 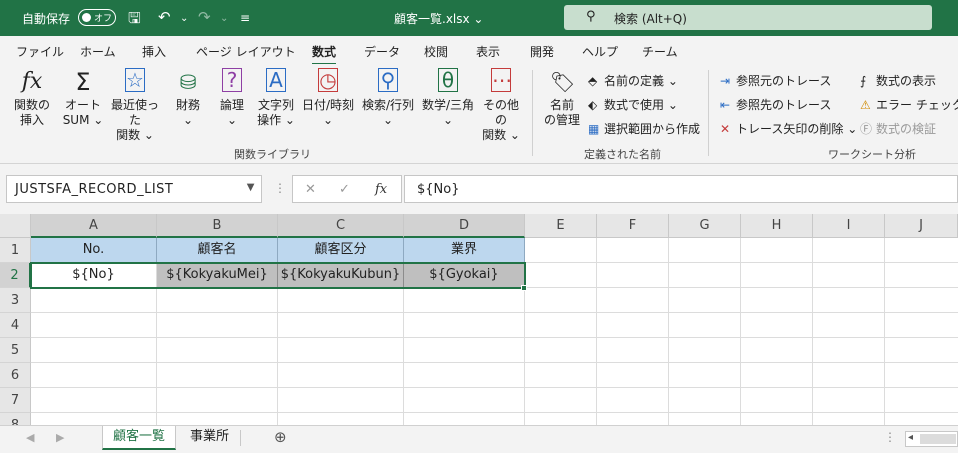 I want to click on insert-function-icon: fx, so click(x=381, y=189).